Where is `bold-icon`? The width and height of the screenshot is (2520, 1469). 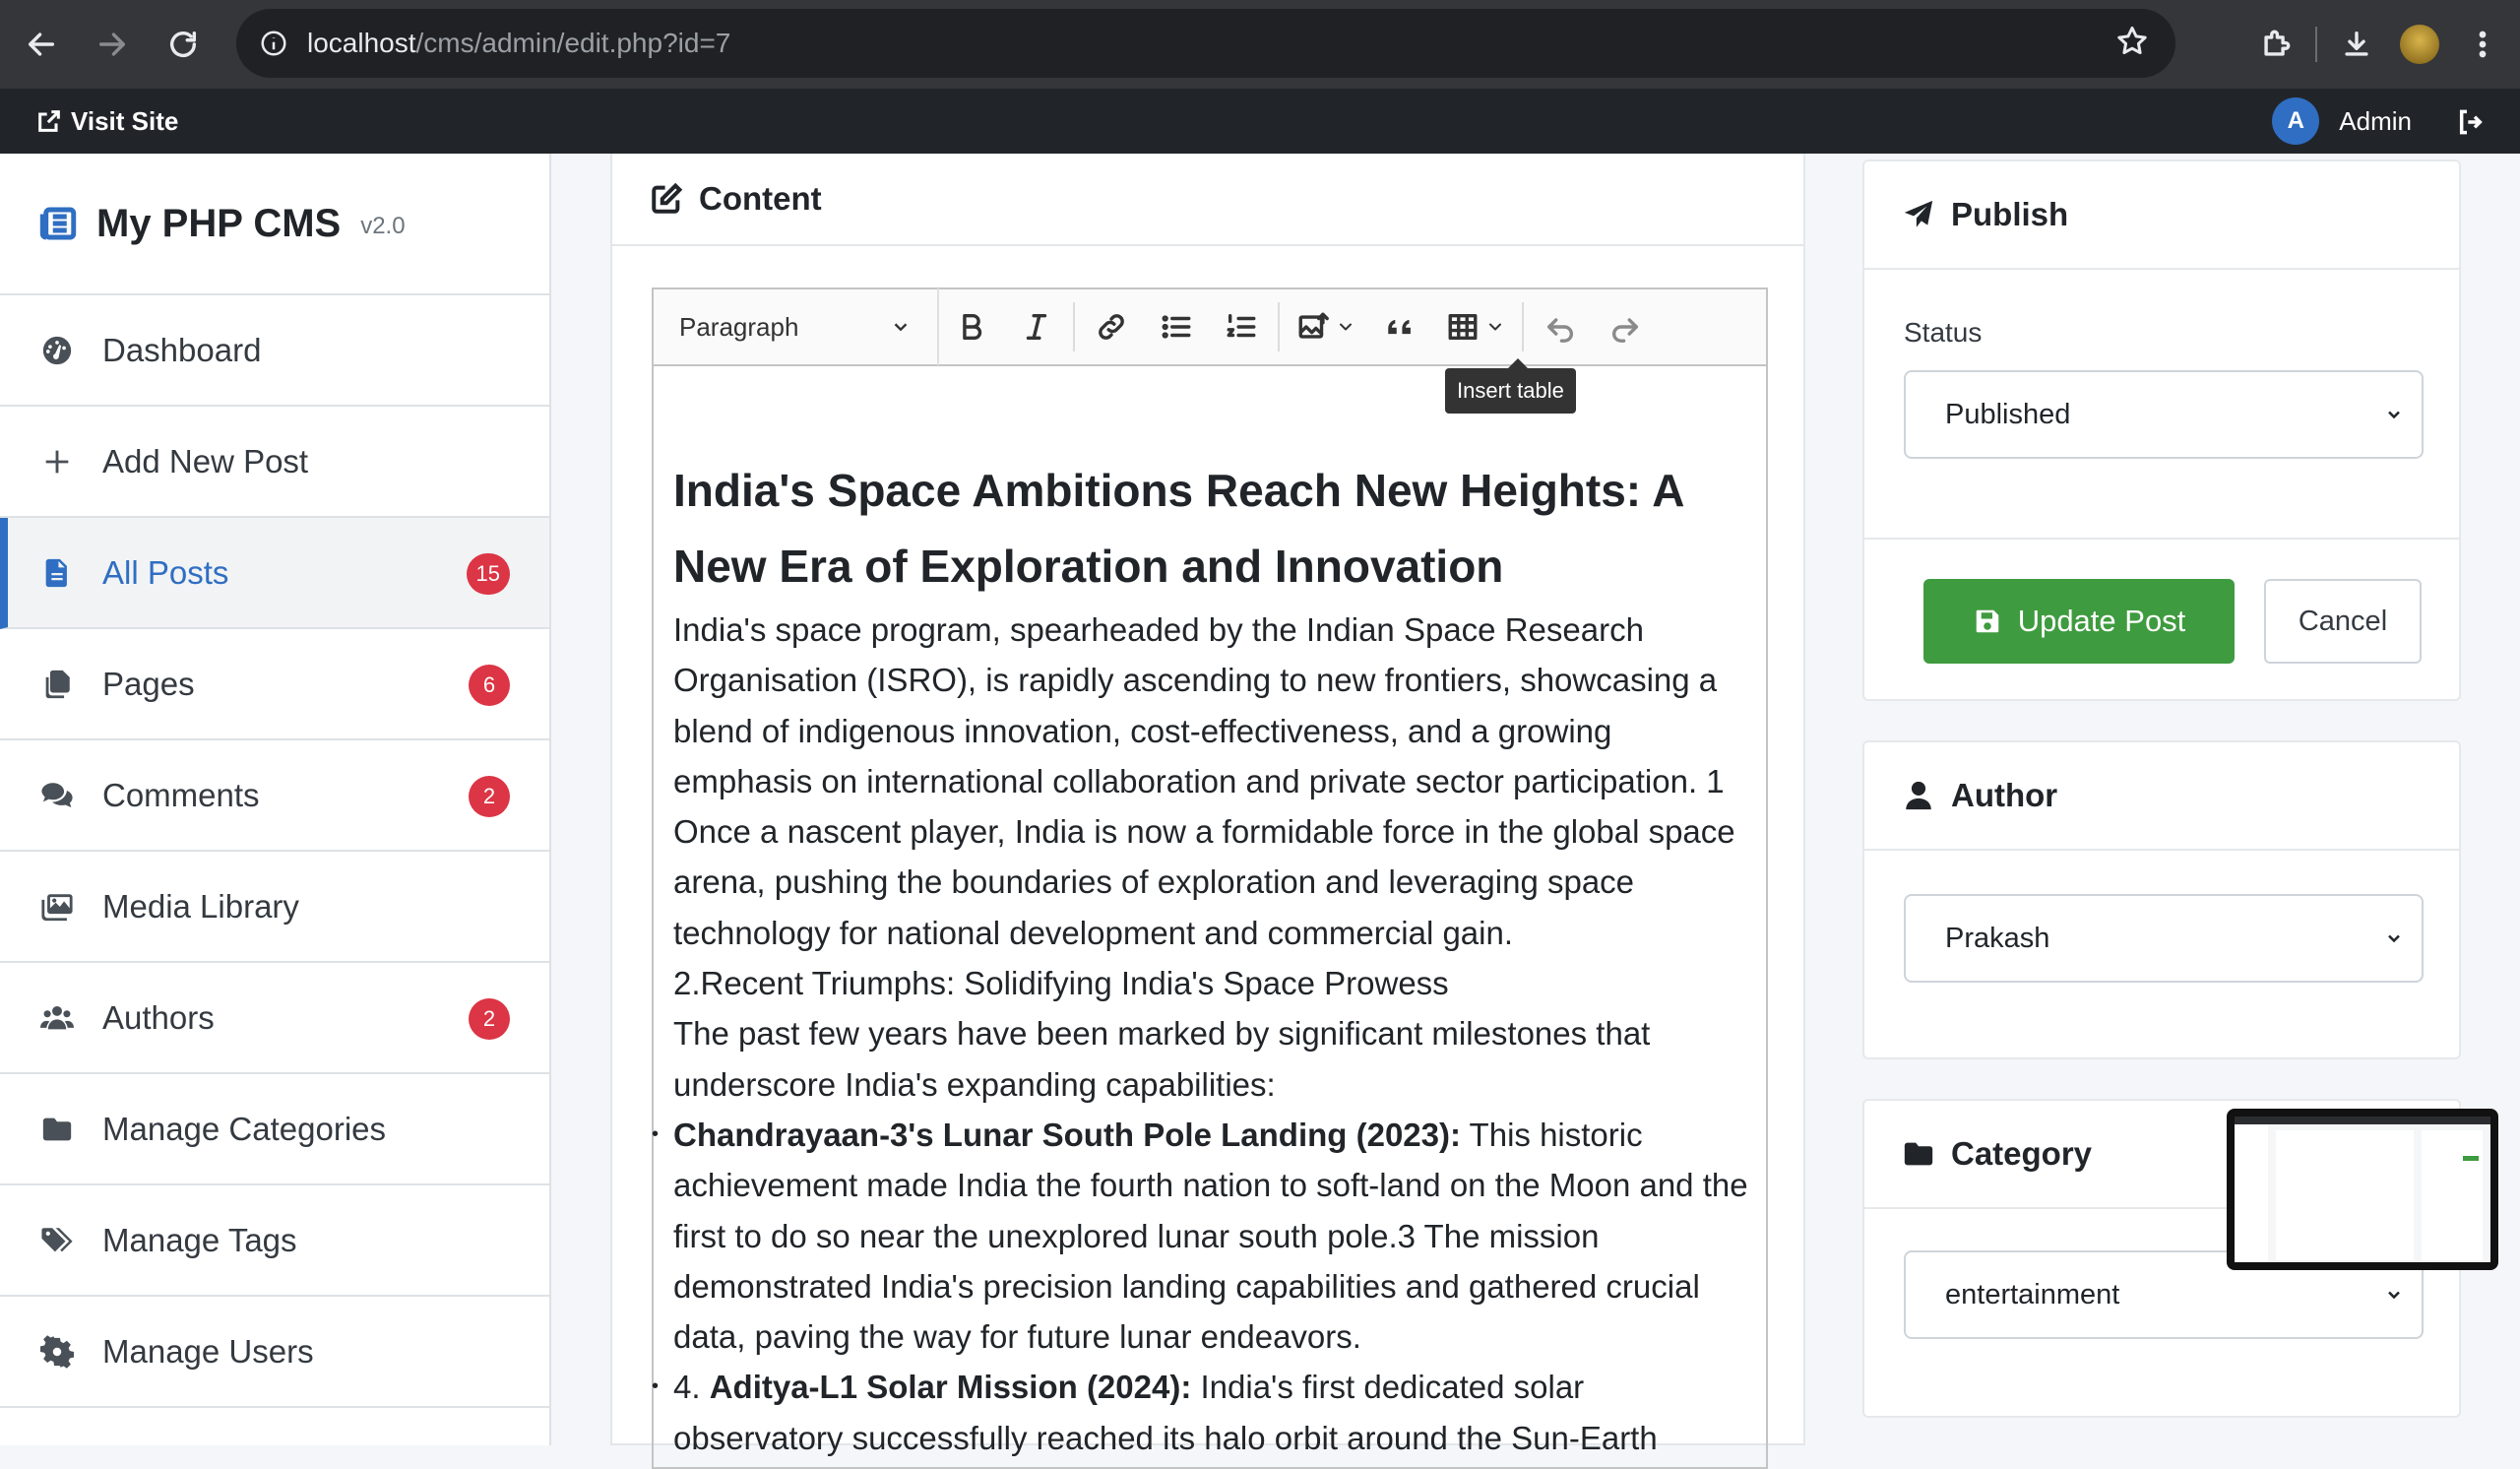
bold-icon is located at coordinates (972, 327).